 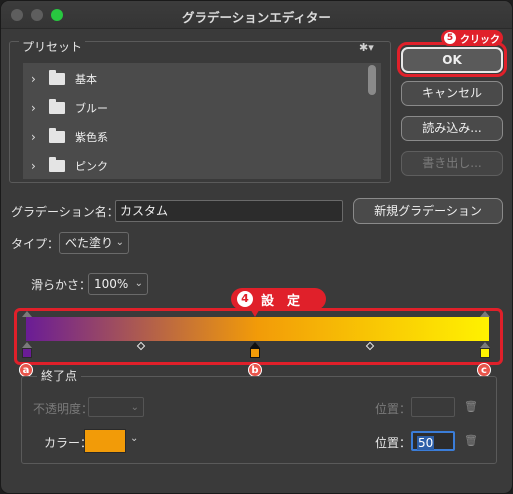 What do you see at coordinates (89, 243) in the screenshot?
I see `type-value: べた塗り` at bounding box center [89, 243].